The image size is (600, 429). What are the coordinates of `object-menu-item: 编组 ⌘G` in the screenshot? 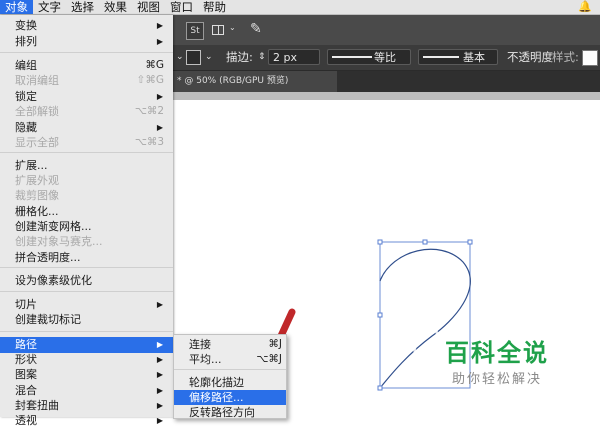 It's located at (86, 66).